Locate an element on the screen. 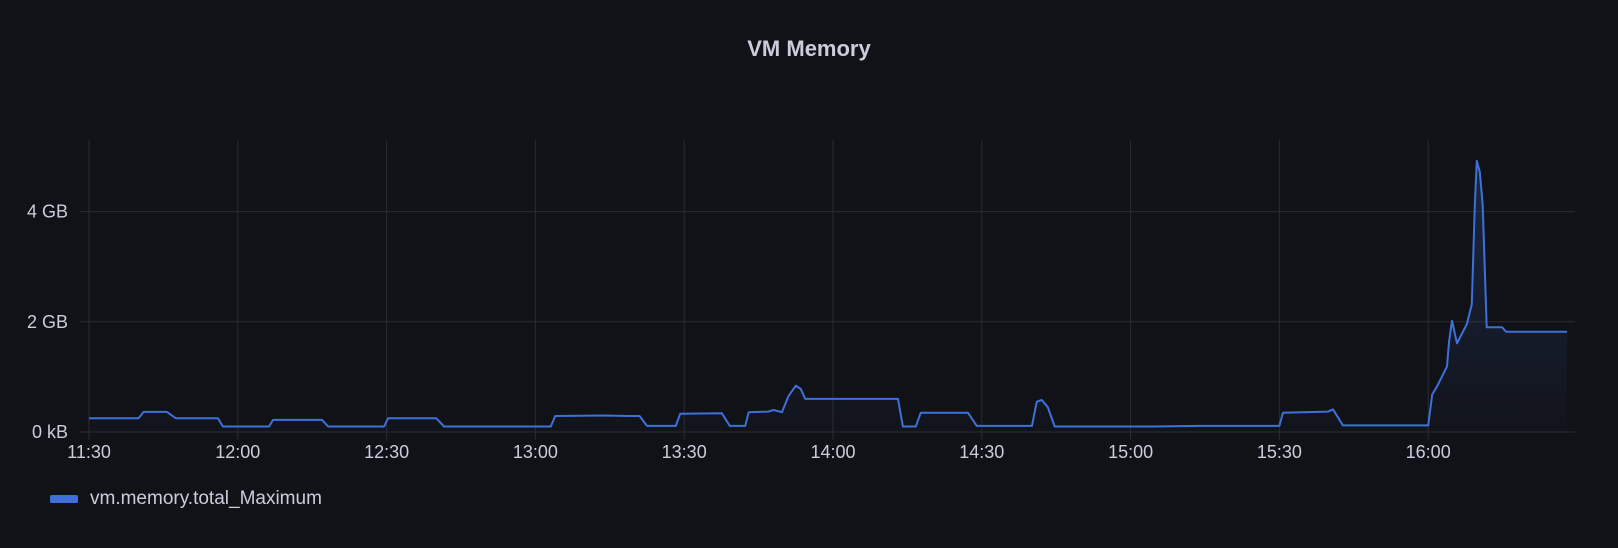  x-tick-label: 14:00 is located at coordinates (832, 452).